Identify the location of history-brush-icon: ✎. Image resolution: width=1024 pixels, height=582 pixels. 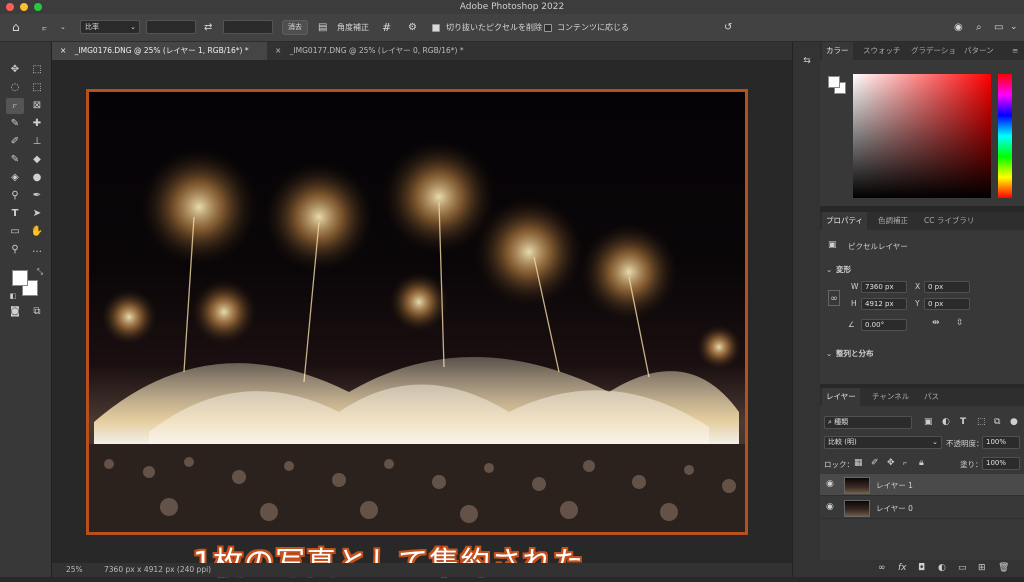
(15, 160).